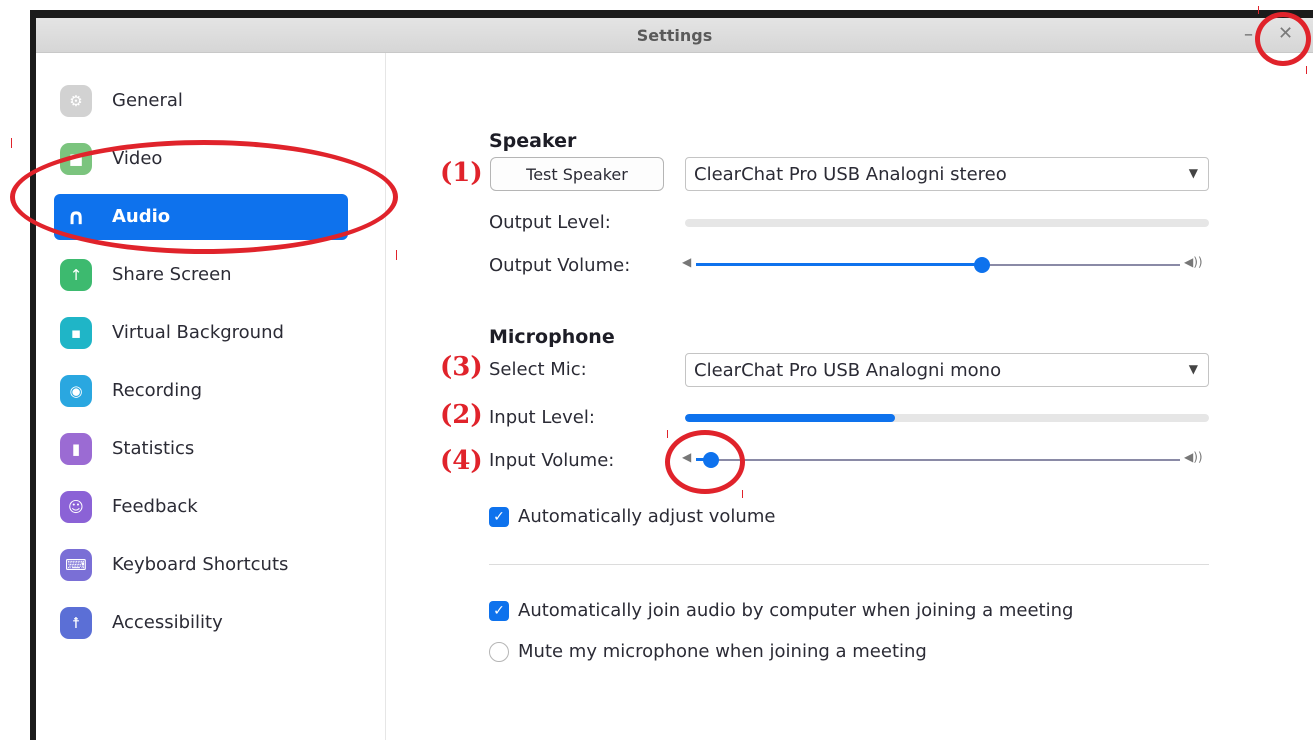 This screenshot has height=740, width=1313. What do you see at coordinates (76, 101) in the screenshot?
I see `gear-icon: ⚙` at bounding box center [76, 101].